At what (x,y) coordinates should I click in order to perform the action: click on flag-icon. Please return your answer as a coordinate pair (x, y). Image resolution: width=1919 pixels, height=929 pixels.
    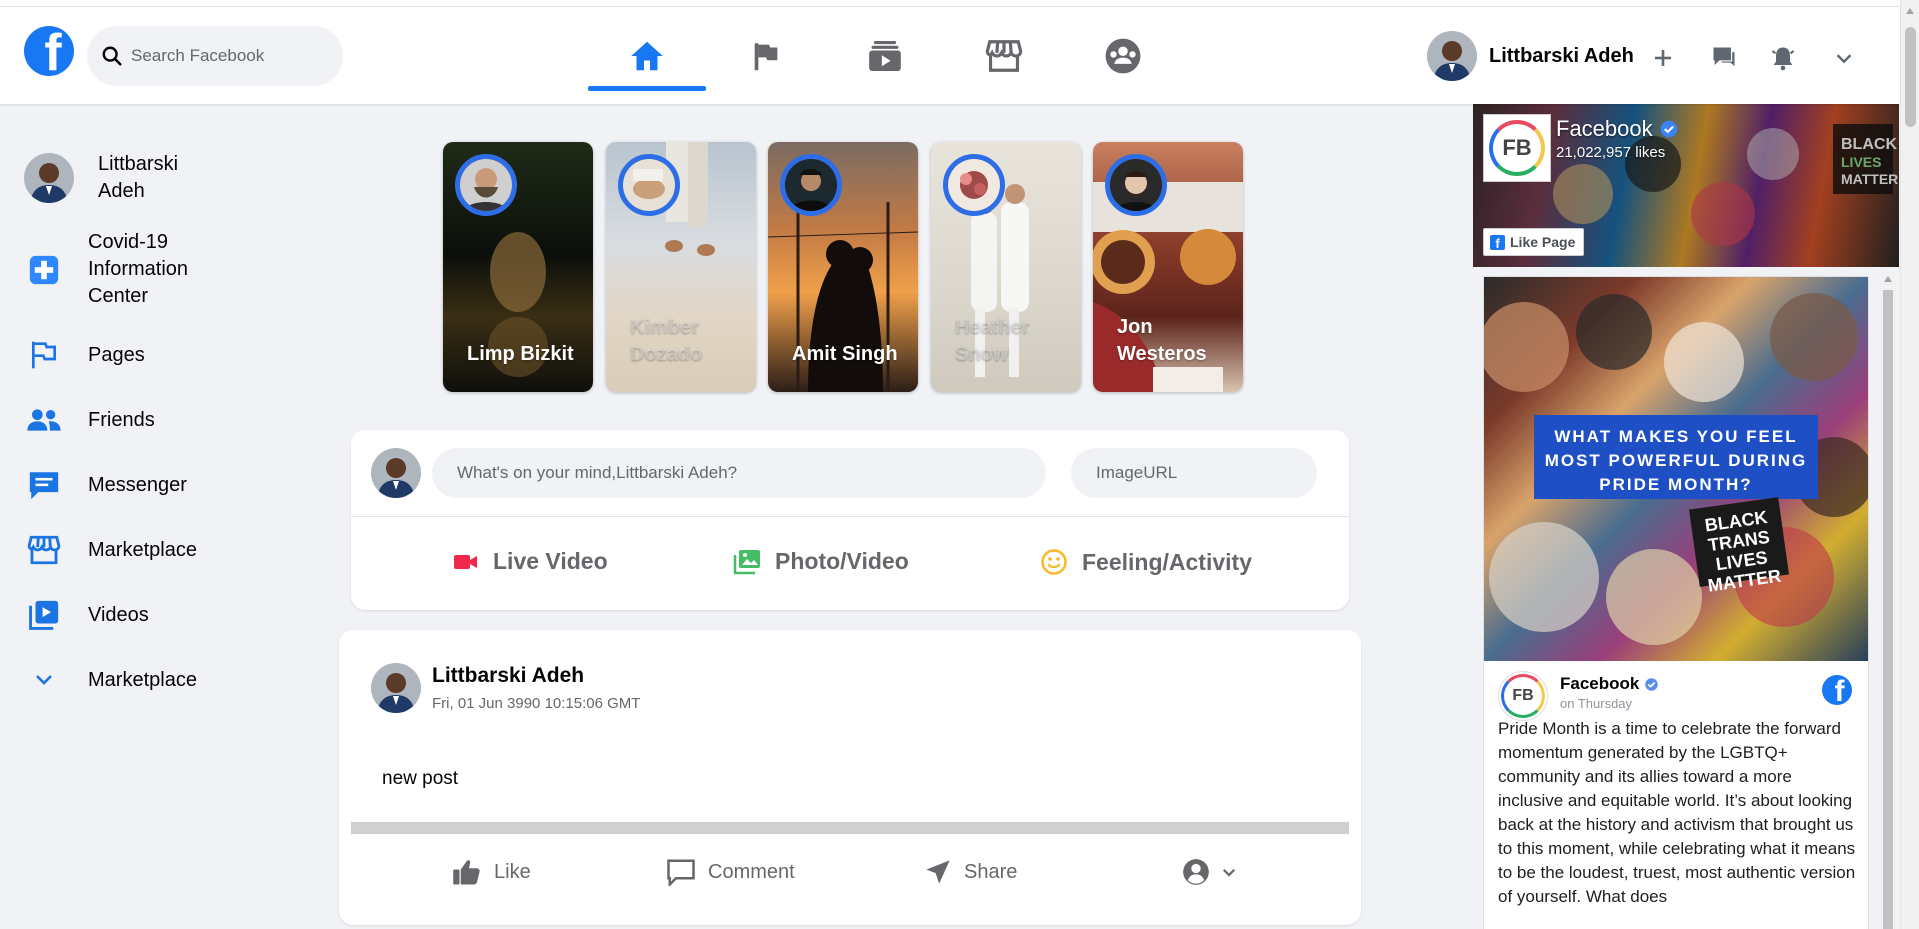
    Looking at the image, I should click on (44, 355).